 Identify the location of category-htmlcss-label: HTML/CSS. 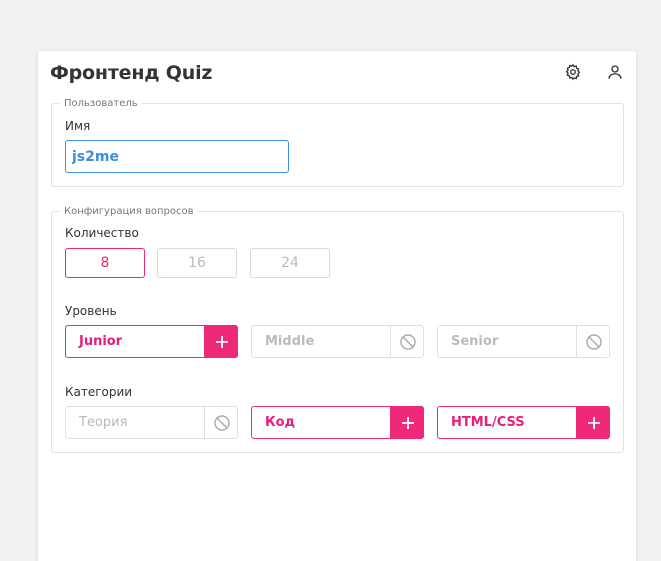
(488, 422).